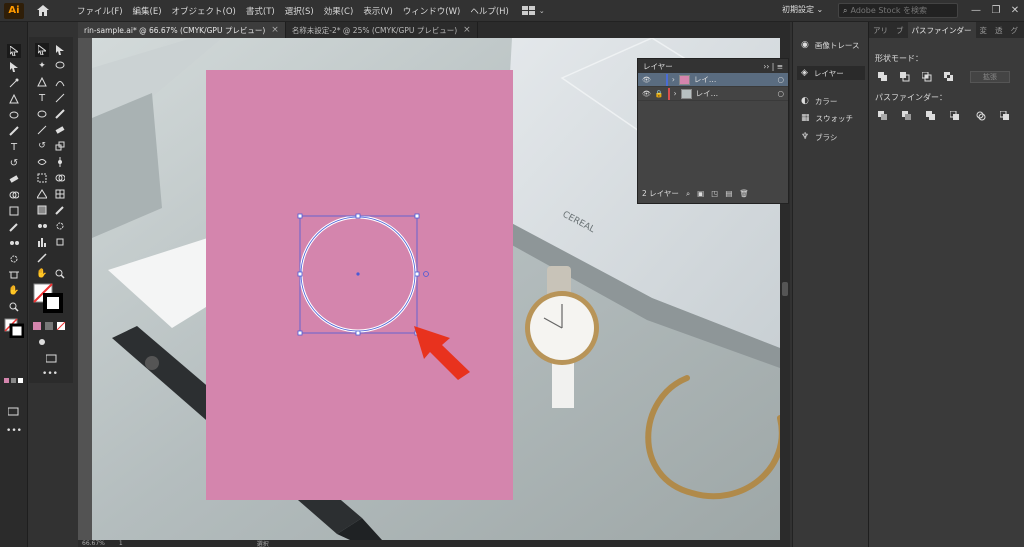  Describe the element at coordinates (426, 274) in the screenshot. I see `live-corner-widget` at that location.